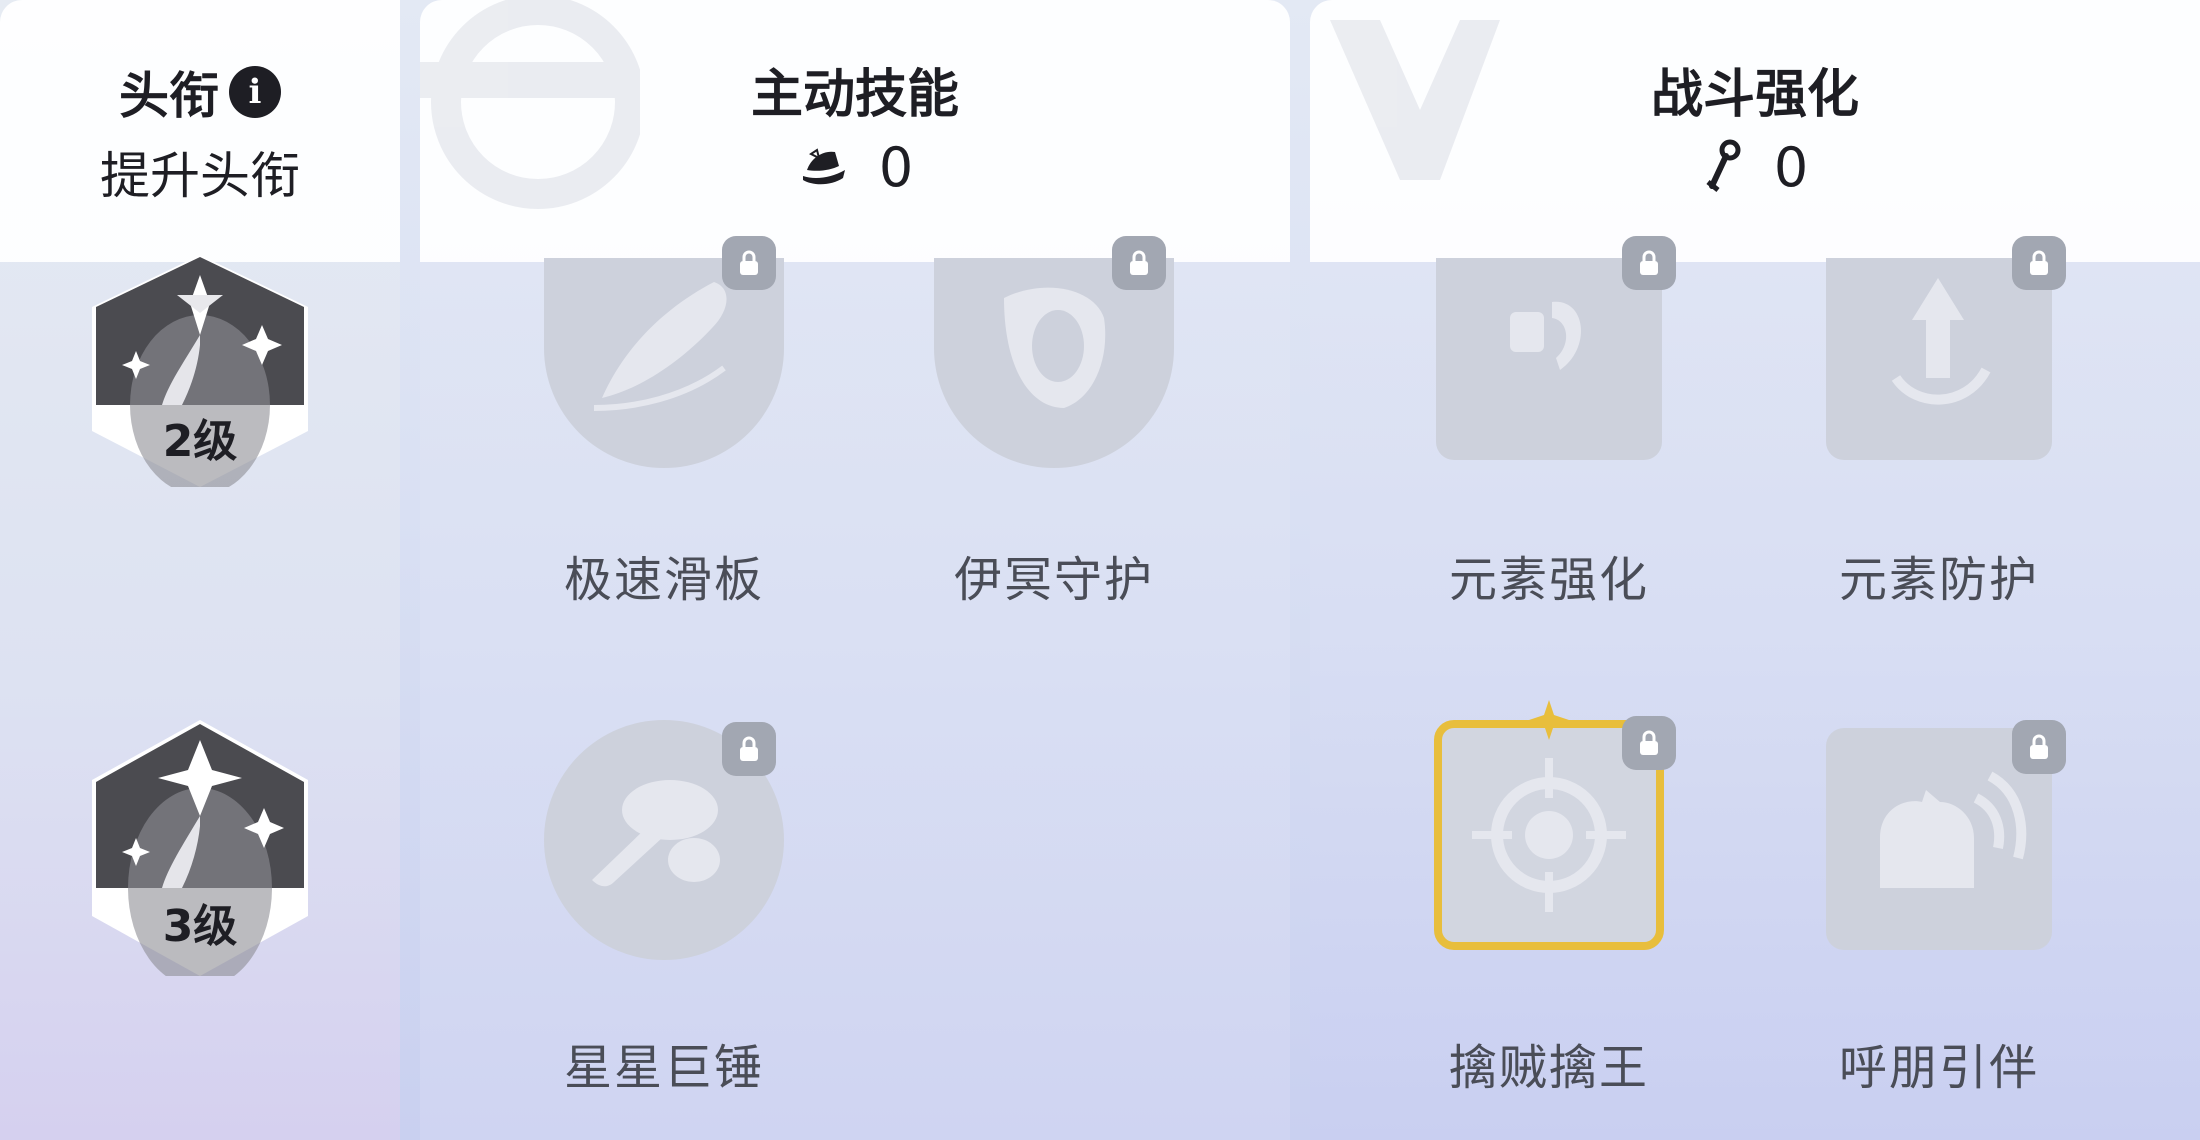 The height and width of the screenshot is (1140, 2200). Describe the element at coordinates (1548, 580) in the screenshot. I see `enhancement-name: 元素强化` at that location.